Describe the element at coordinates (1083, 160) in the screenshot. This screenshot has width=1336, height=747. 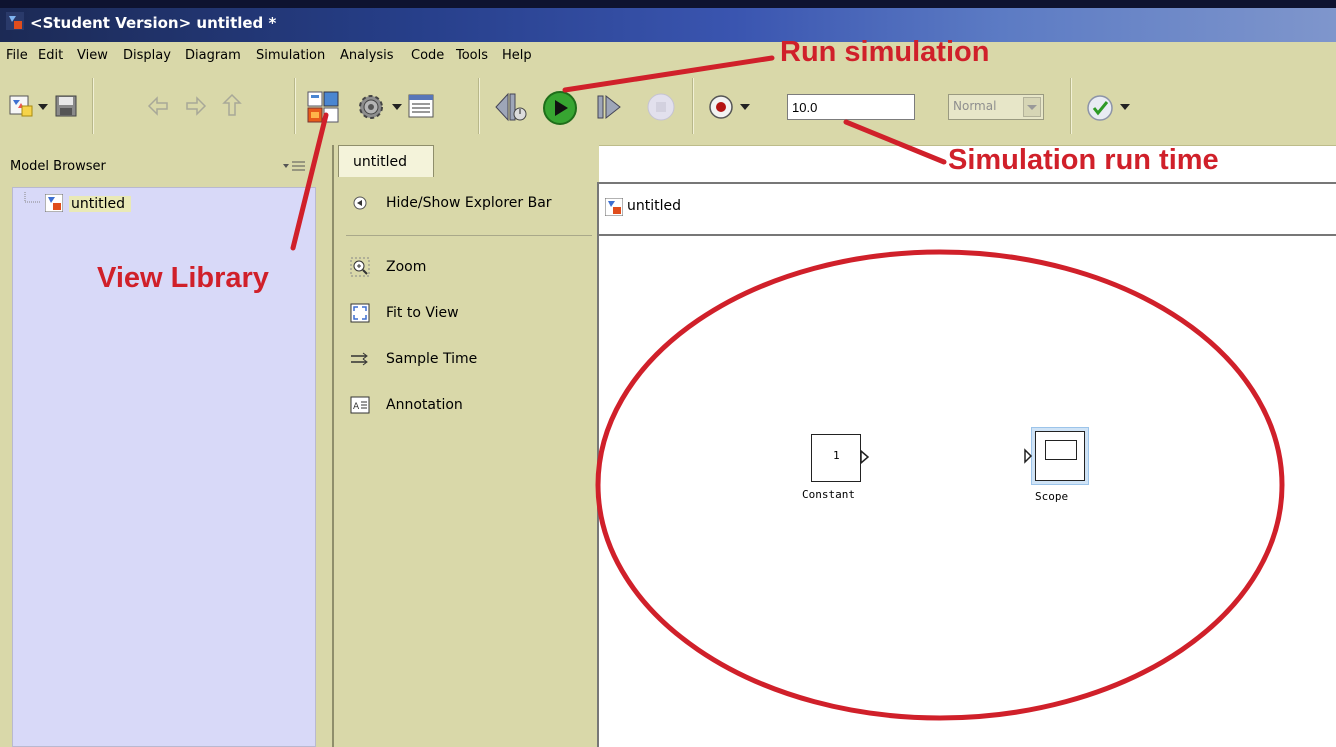
I see `simulation-run-time-annotation: Simulation run time` at that location.